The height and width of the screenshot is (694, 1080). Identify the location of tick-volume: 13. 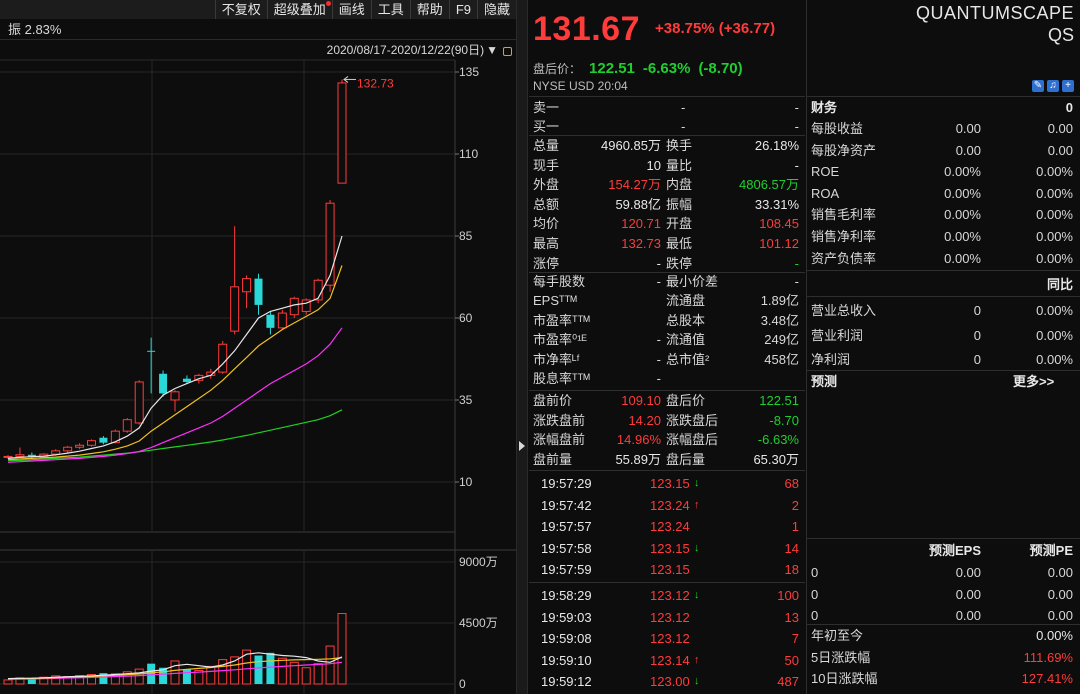
(791, 617).